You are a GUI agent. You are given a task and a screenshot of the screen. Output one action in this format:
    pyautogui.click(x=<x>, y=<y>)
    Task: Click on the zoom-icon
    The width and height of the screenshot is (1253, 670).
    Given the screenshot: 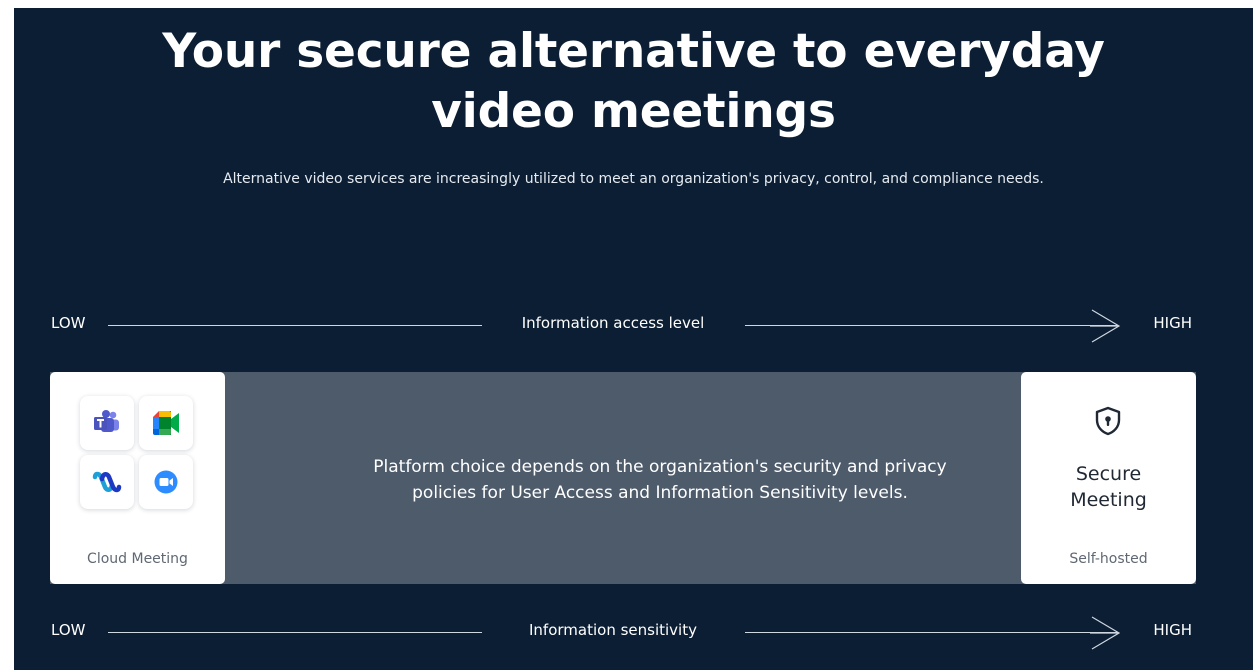 What is the action you would take?
    pyautogui.click(x=166, y=482)
    